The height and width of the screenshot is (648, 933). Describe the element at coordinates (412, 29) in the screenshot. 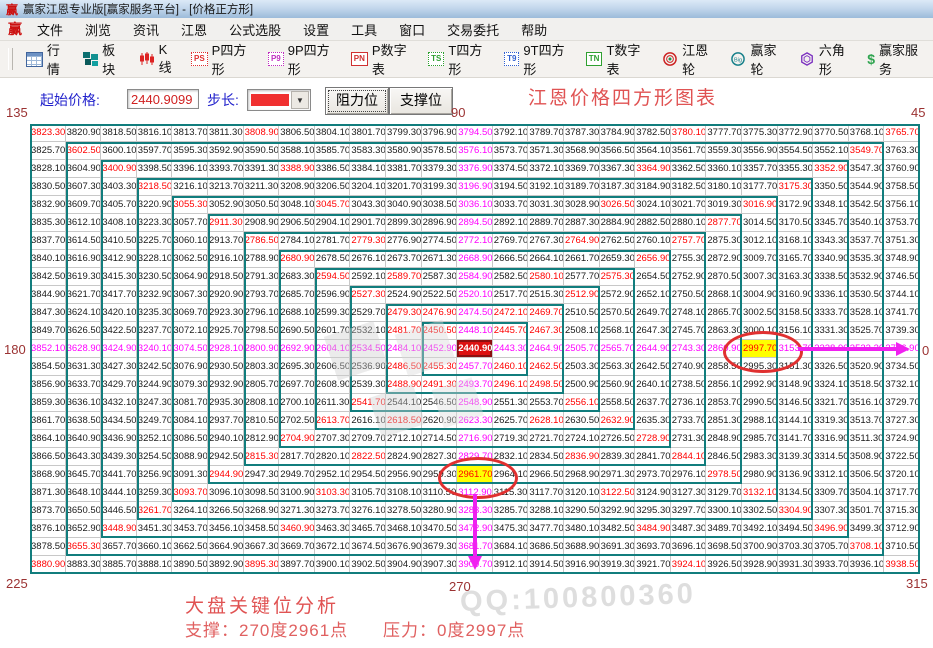

I see `menu-item-7: 窗口` at that location.